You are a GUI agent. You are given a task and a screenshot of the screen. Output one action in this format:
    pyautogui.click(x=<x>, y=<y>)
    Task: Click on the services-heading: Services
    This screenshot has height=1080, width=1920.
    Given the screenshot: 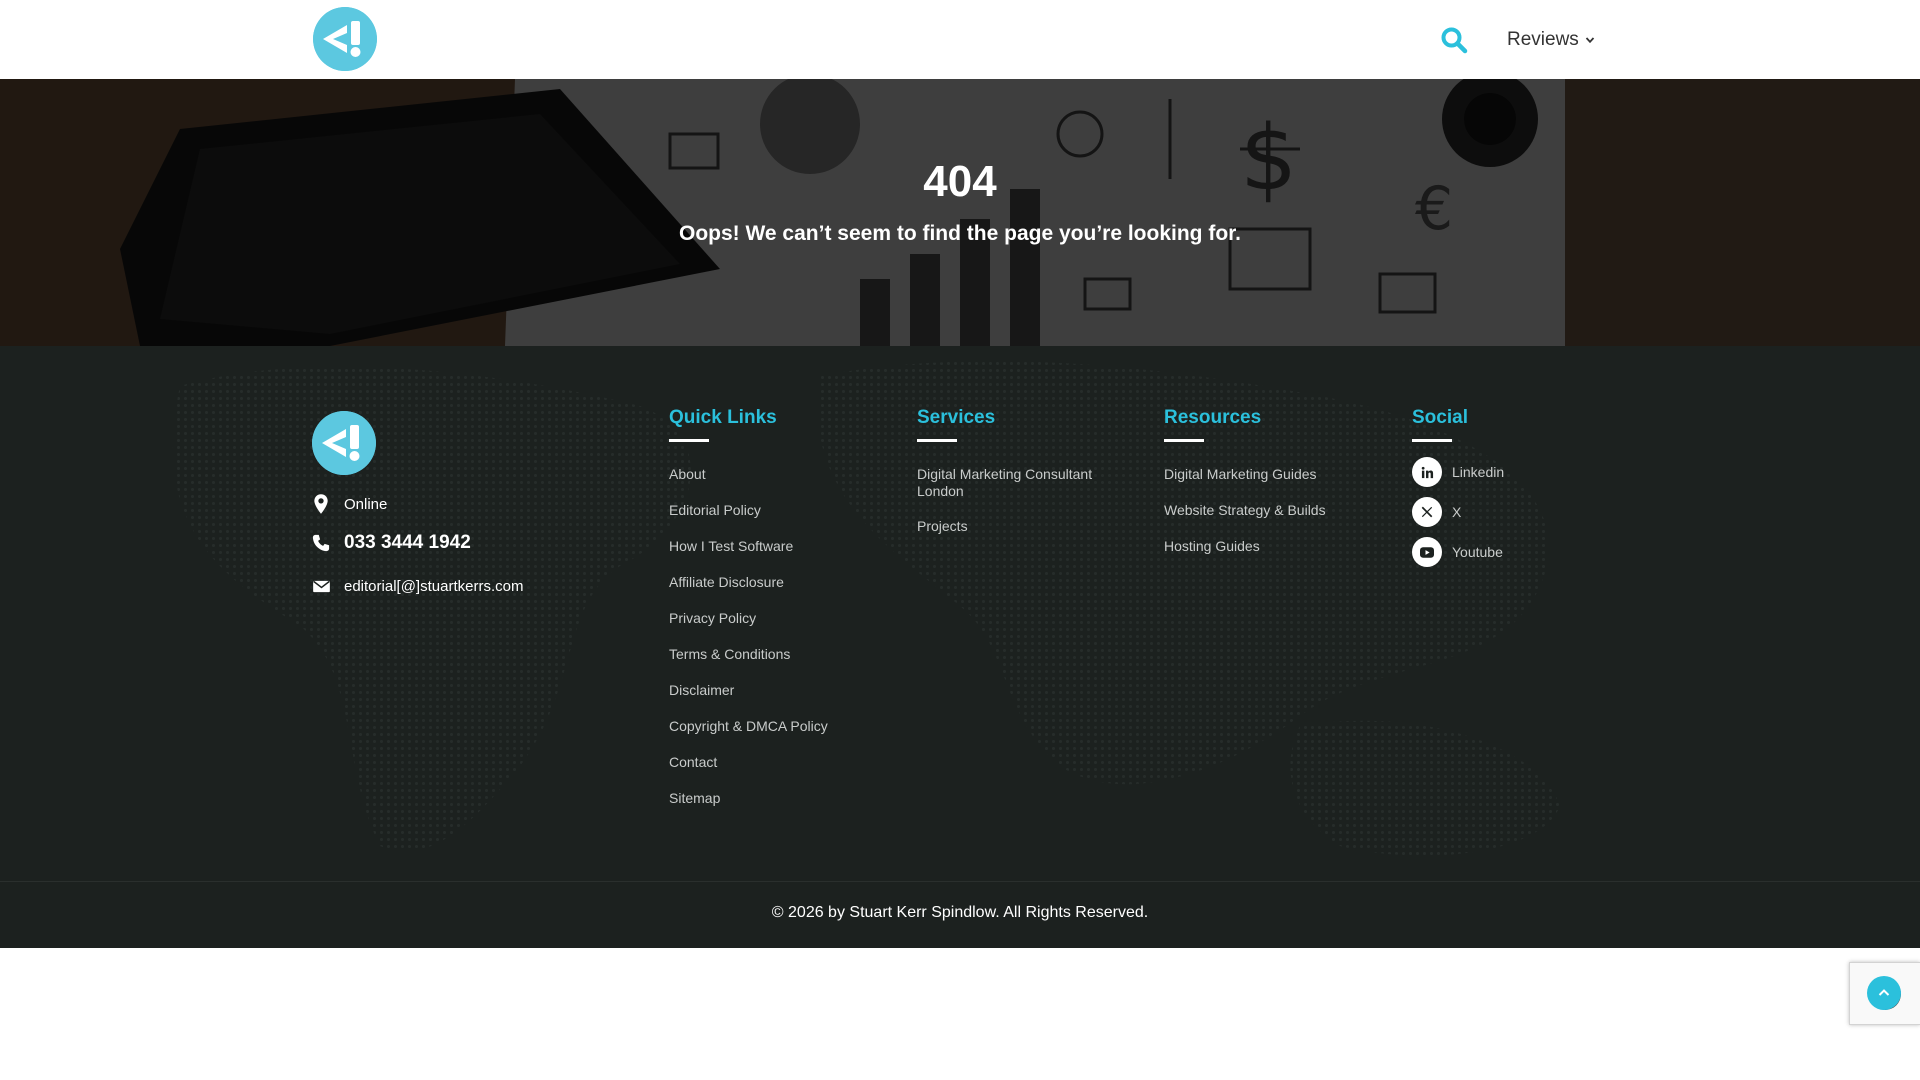 What is the action you would take?
    pyautogui.click(x=956, y=417)
    